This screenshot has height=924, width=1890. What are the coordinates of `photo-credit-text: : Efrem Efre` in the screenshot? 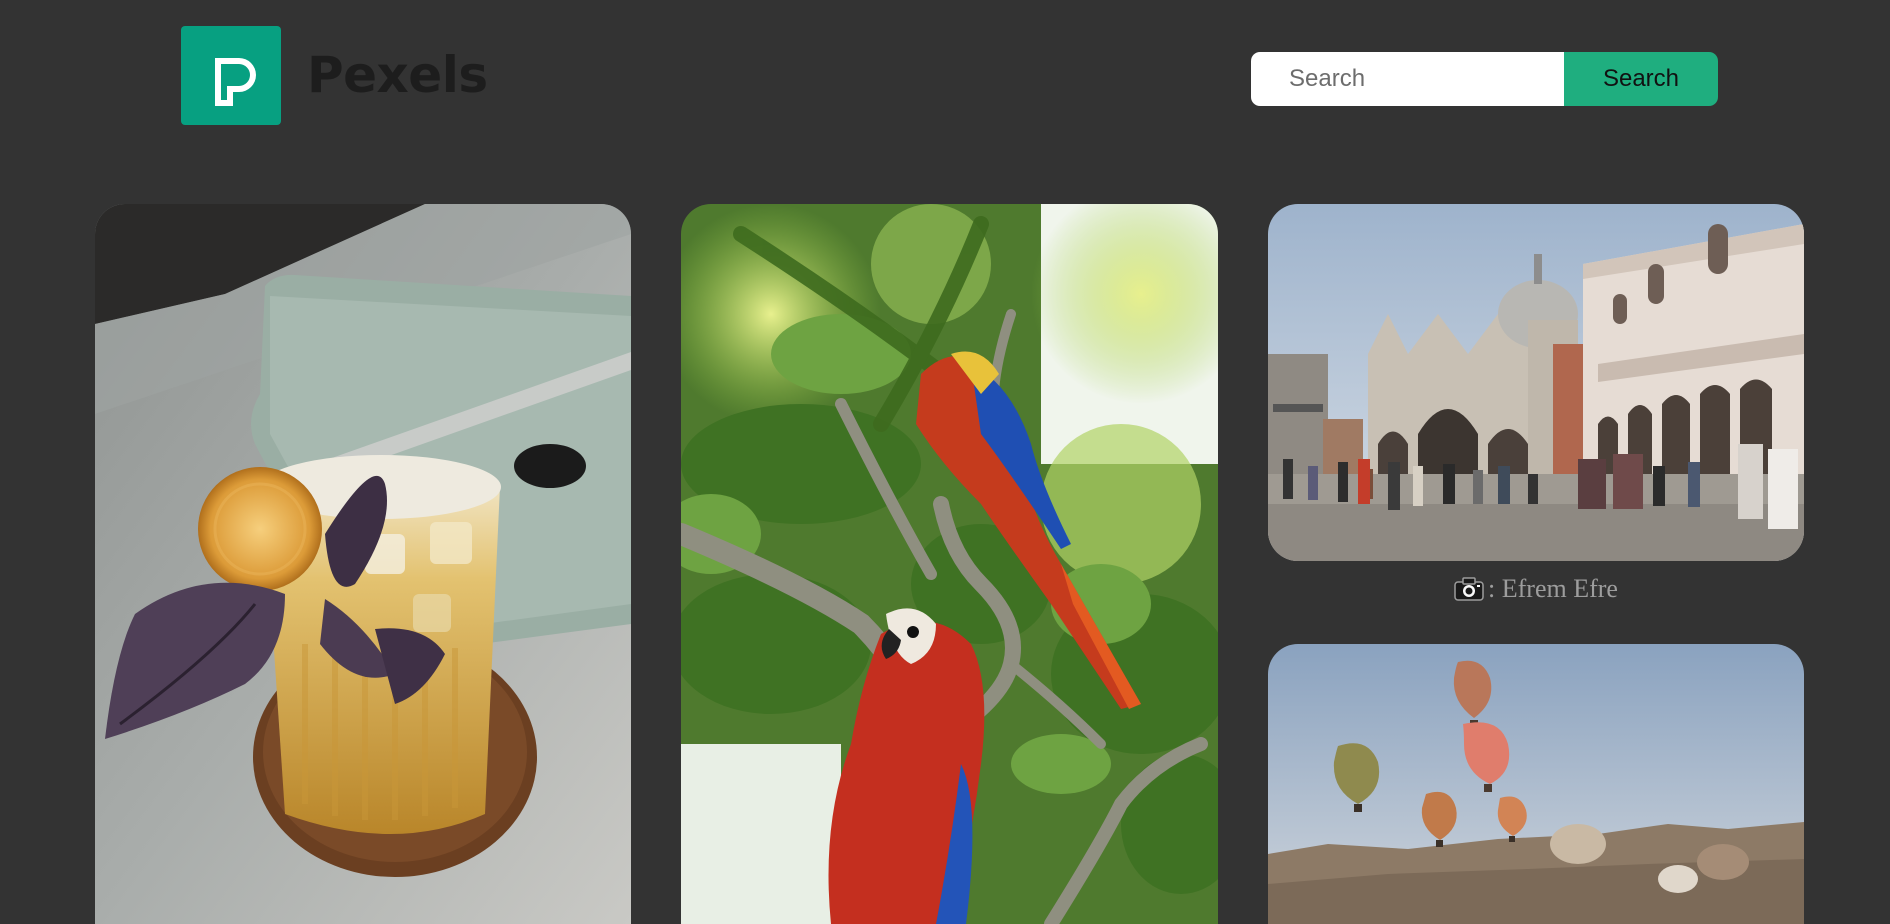 It's located at (1553, 588).